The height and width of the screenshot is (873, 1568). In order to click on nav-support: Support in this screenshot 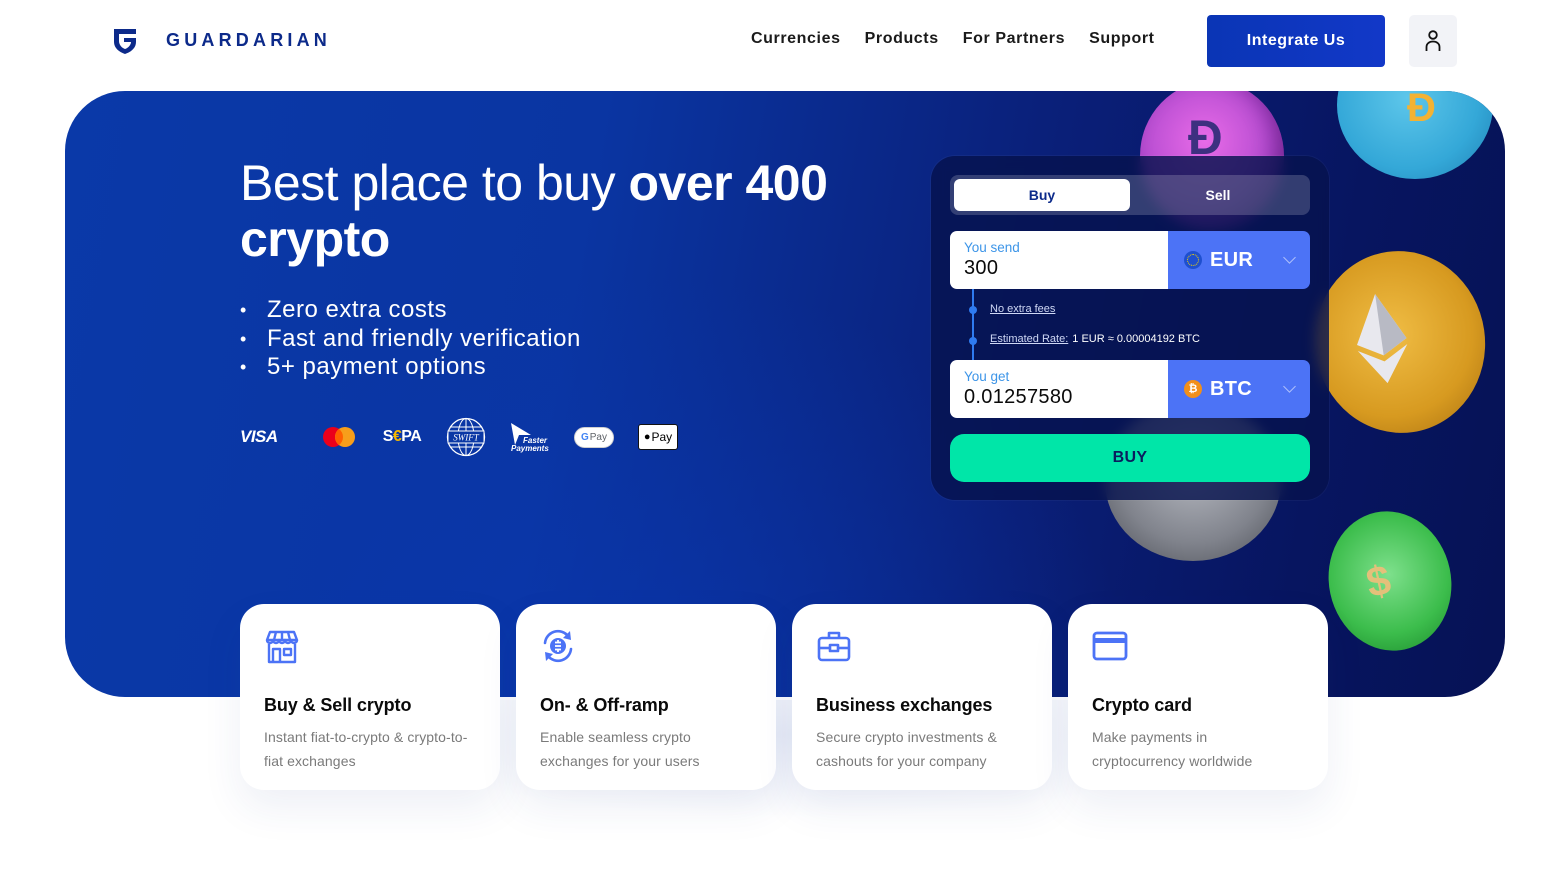, I will do `click(1122, 39)`.